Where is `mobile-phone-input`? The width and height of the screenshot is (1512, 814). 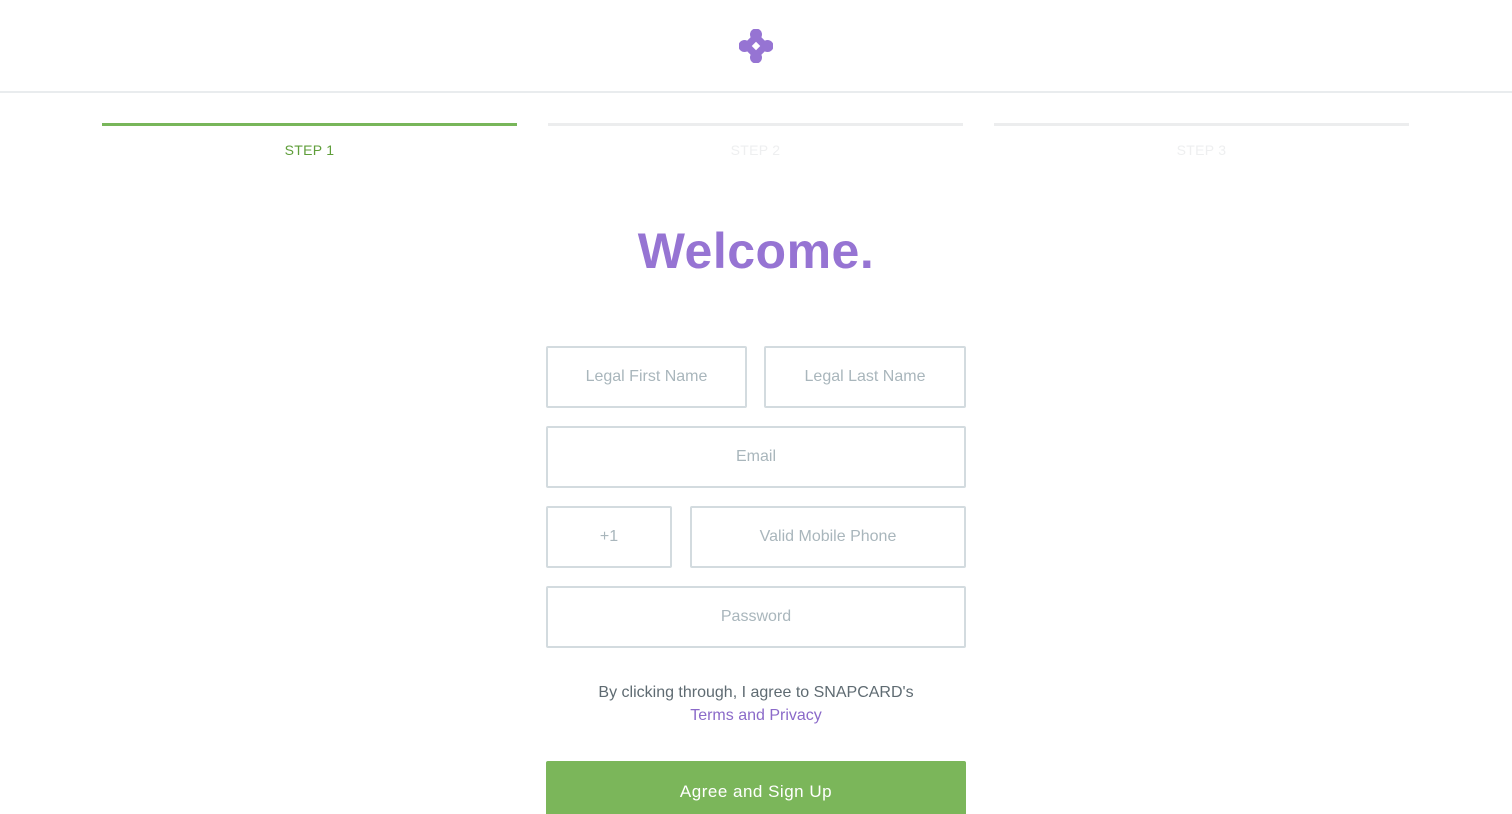 mobile-phone-input is located at coordinates (828, 537).